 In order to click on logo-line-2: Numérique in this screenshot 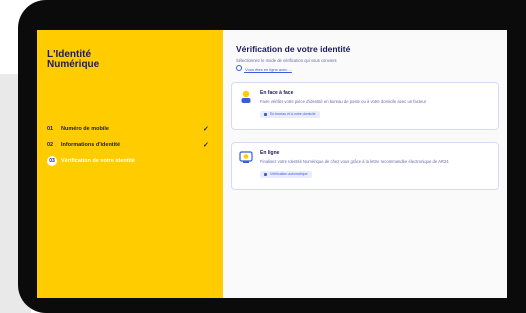, I will do `click(73, 64)`.